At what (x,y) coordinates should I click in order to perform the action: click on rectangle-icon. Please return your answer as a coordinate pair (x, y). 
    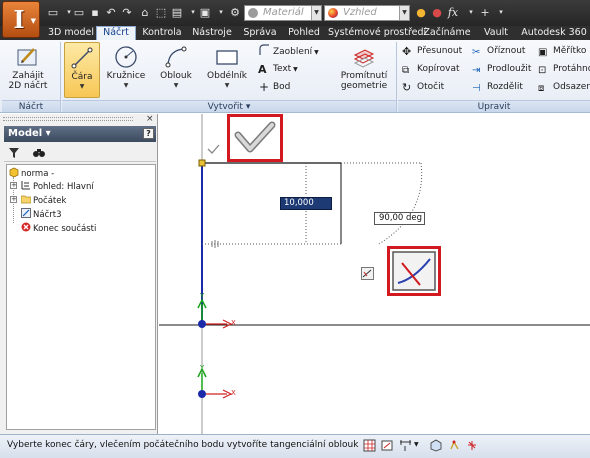
    Looking at the image, I should click on (227, 57).